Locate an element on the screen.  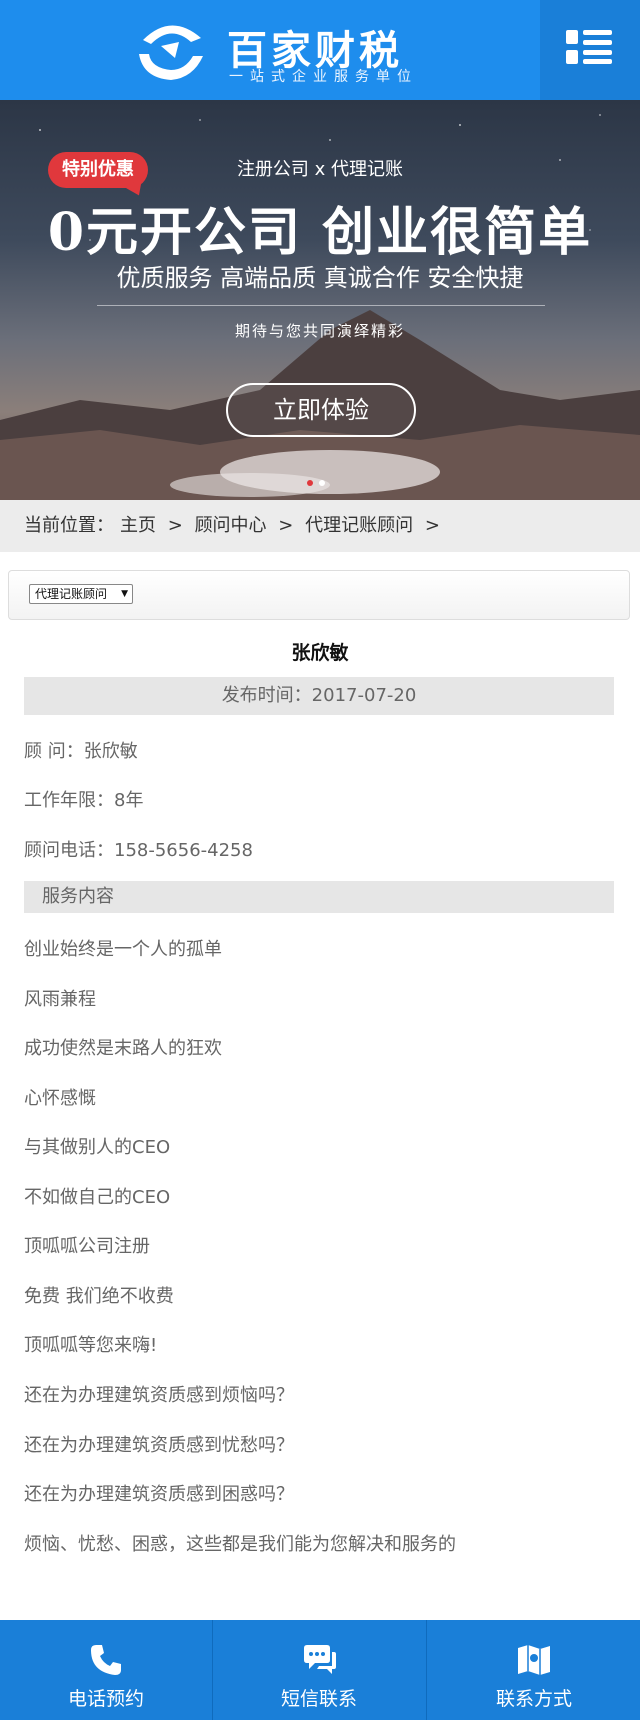
dropdown-arrow-icon: ▼ is located at coordinates (124, 594).